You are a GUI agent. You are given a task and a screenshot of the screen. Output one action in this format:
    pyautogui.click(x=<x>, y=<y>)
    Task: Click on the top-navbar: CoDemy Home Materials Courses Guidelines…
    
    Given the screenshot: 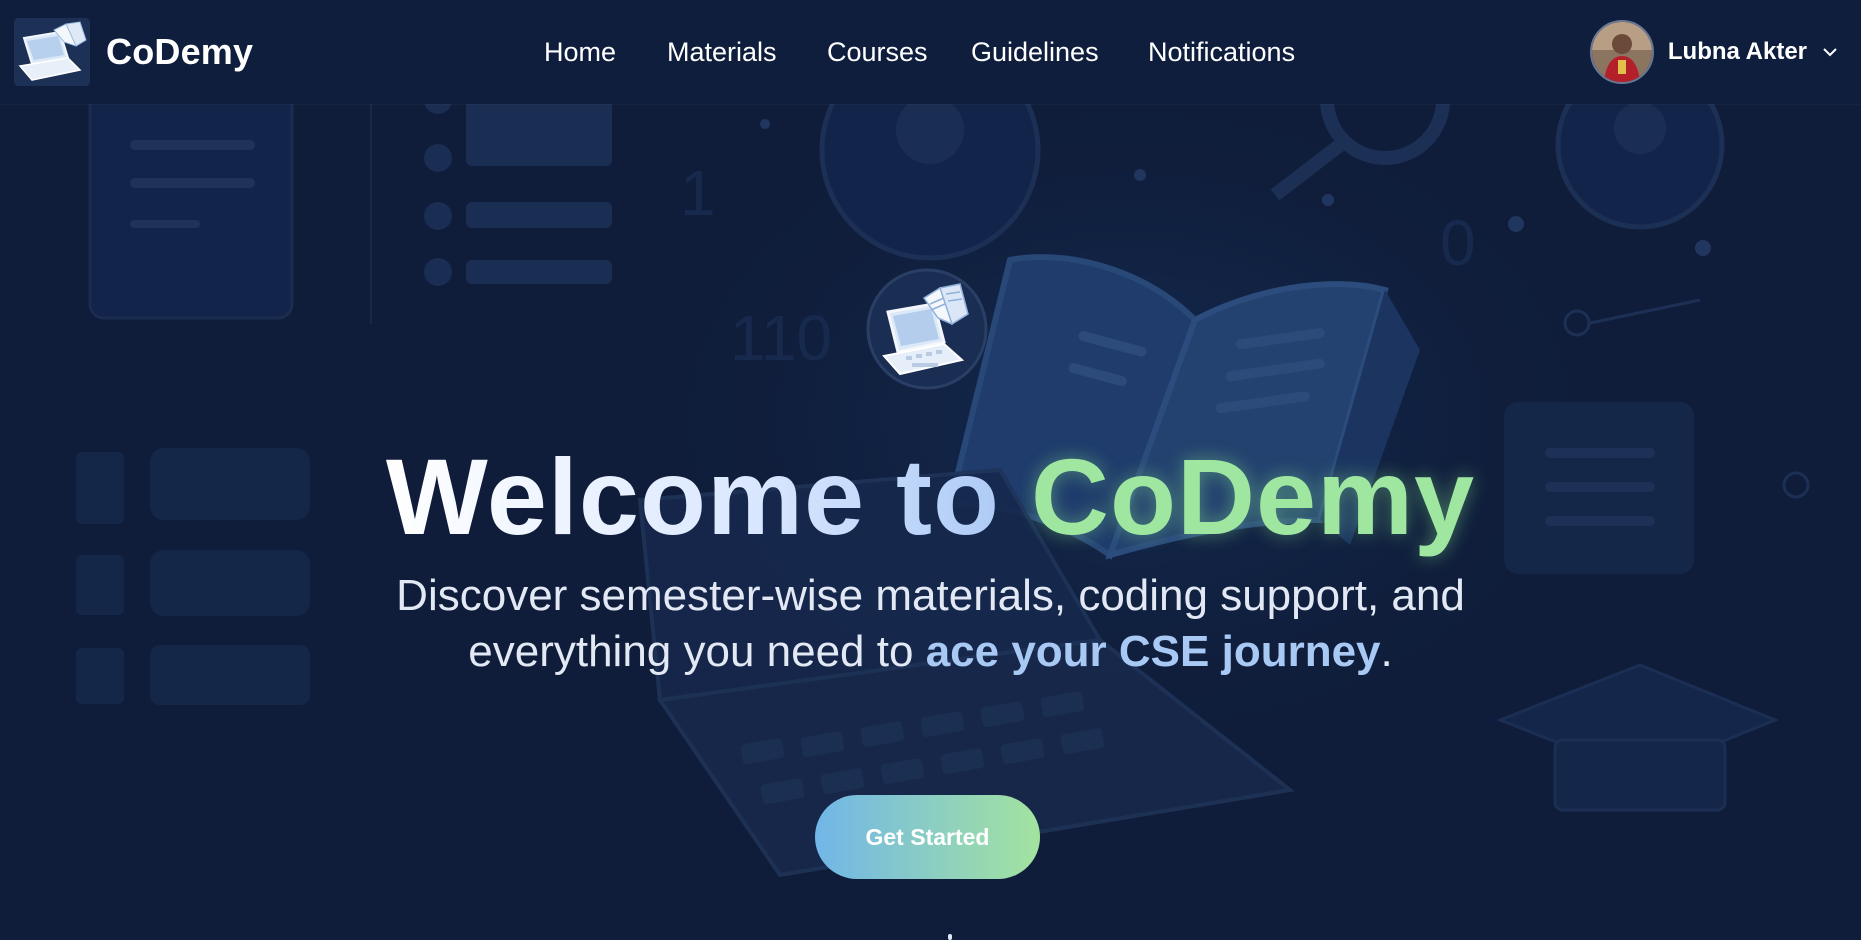 What is the action you would take?
    pyautogui.click(x=930, y=52)
    